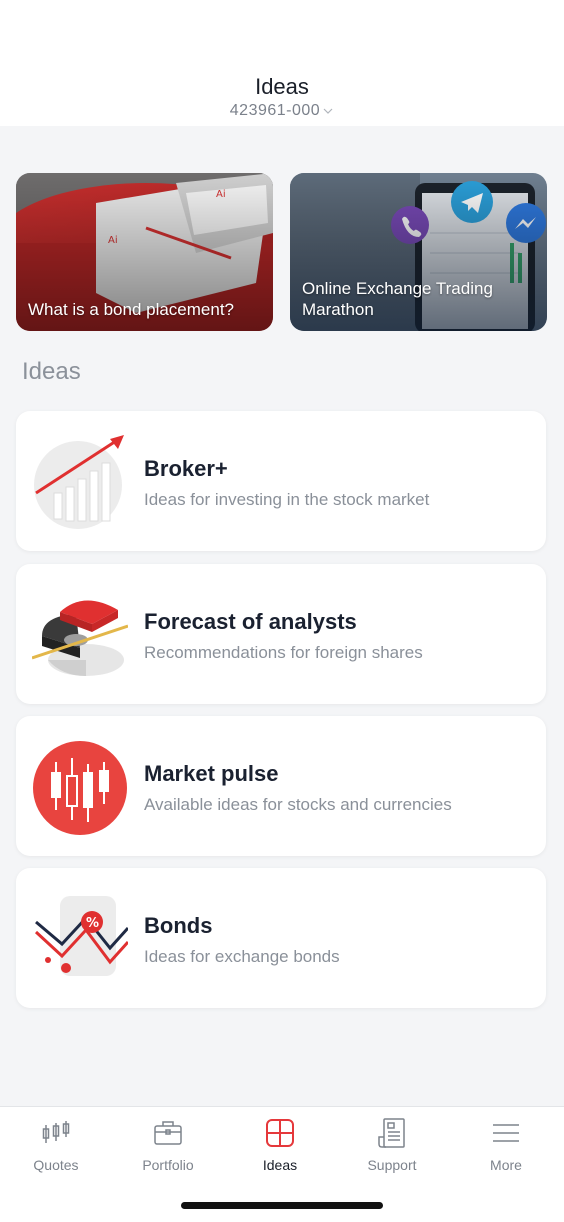 The image size is (564, 1222). I want to click on tab-label: Ideas, so click(280, 1165).